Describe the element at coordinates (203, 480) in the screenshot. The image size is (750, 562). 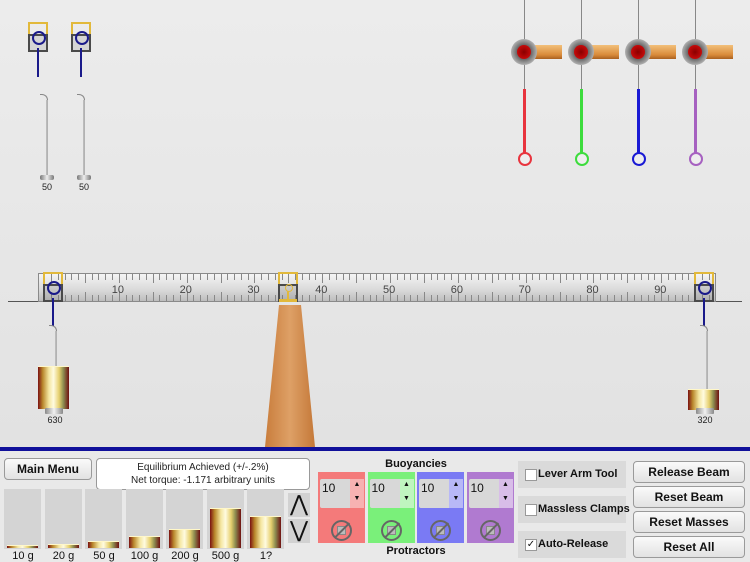
I see `net-torque-readout: Net torque: -1.171 arbitrary units` at that location.